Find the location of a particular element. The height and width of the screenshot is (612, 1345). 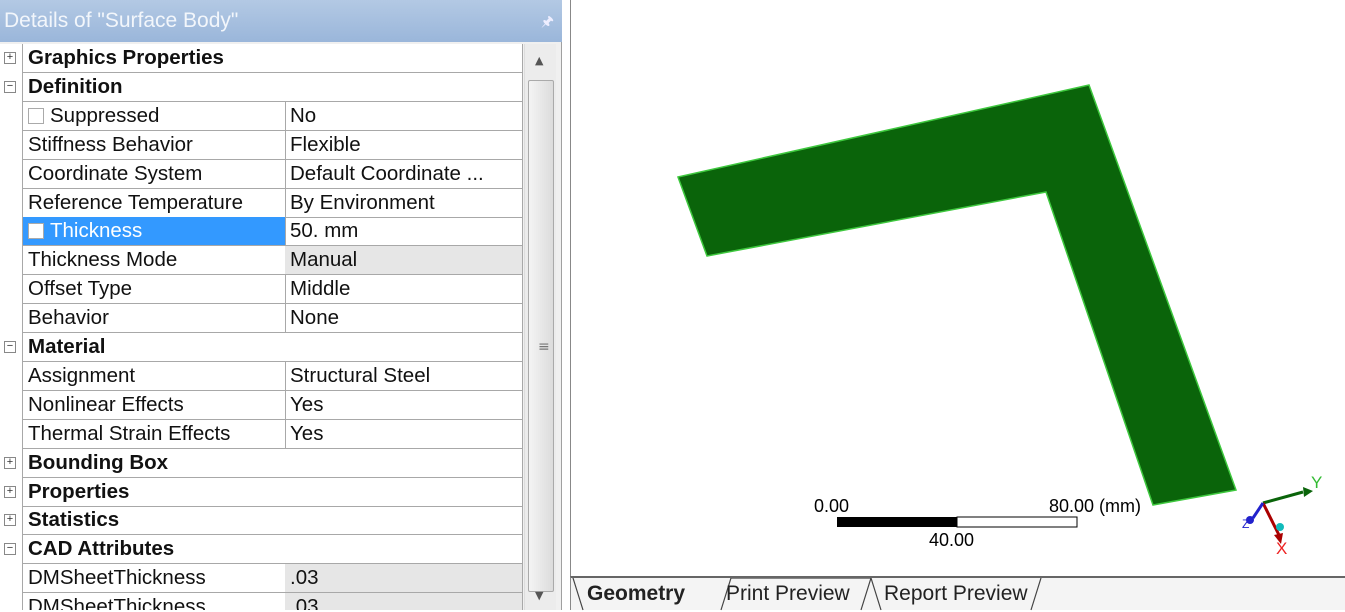

property-row: Behavior None is located at coordinates (261, 319).